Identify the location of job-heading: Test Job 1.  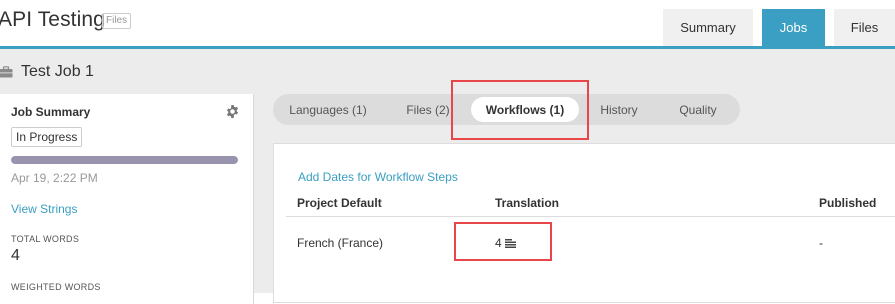
(47, 72).